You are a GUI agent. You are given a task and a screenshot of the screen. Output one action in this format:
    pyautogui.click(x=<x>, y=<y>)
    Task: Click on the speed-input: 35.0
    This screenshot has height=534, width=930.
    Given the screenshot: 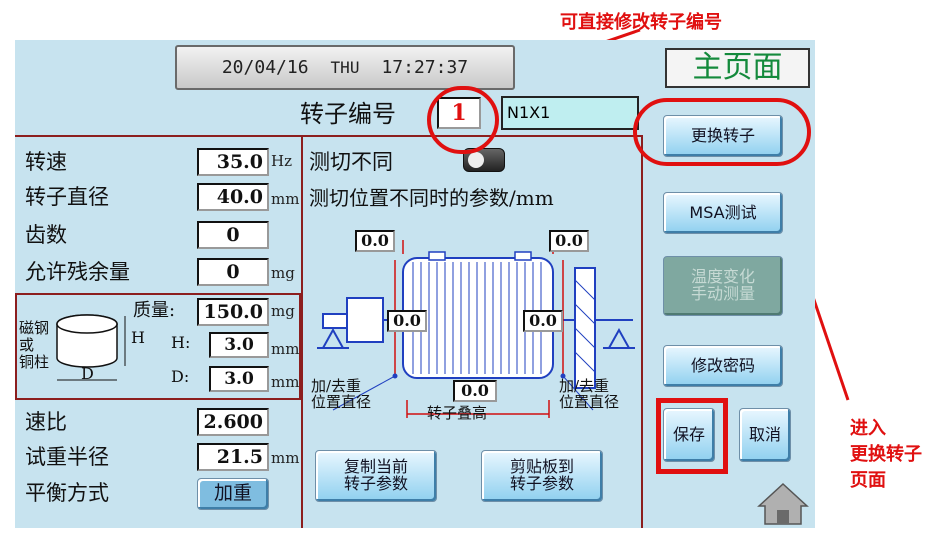 What is the action you would take?
    pyautogui.click(x=233, y=162)
    